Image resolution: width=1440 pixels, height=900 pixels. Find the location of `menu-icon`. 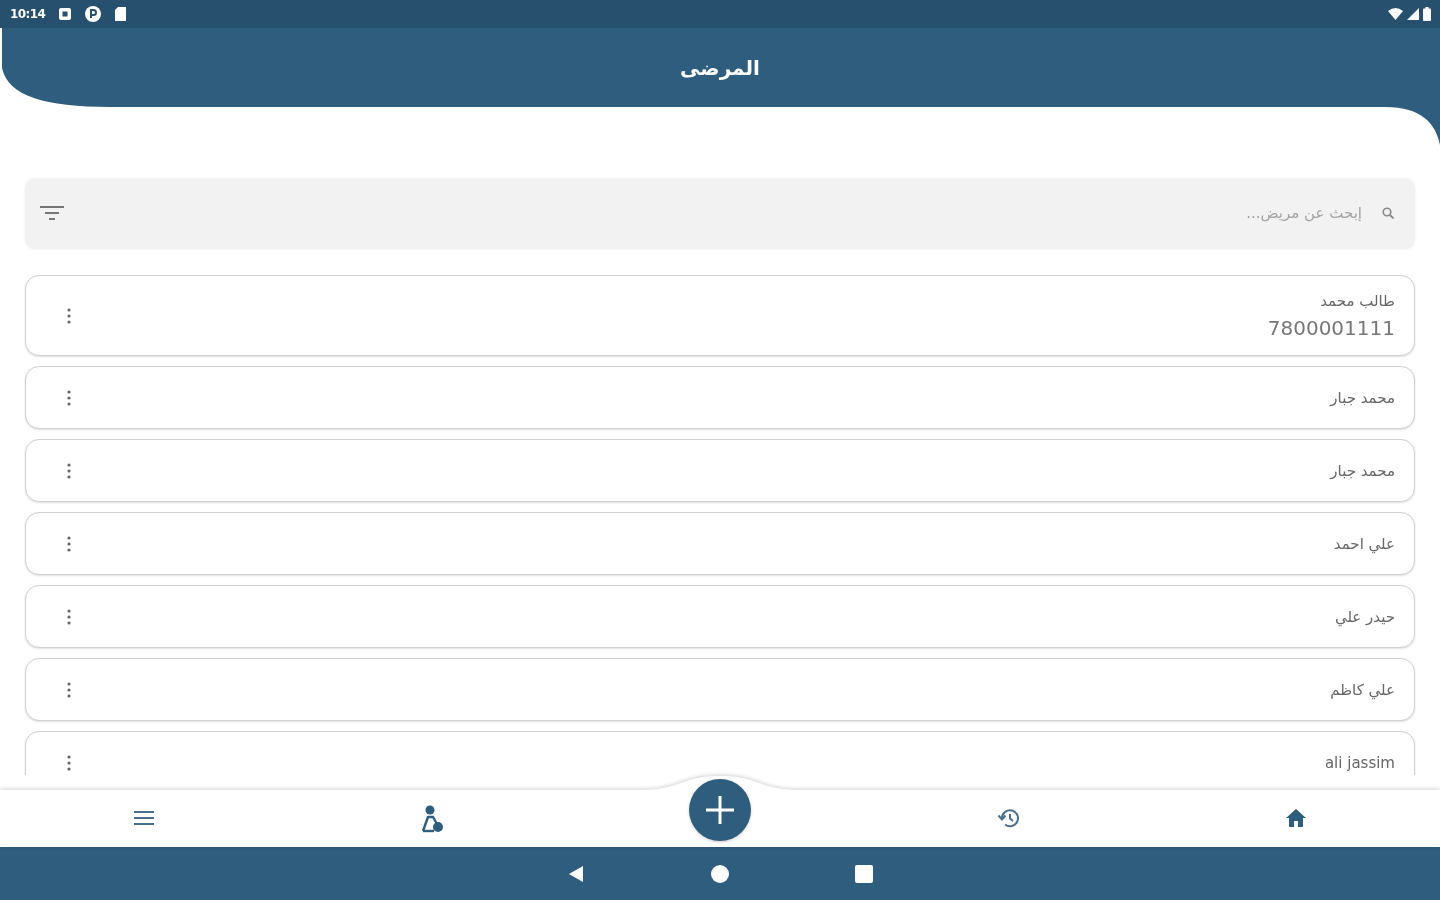

menu-icon is located at coordinates (144, 818).